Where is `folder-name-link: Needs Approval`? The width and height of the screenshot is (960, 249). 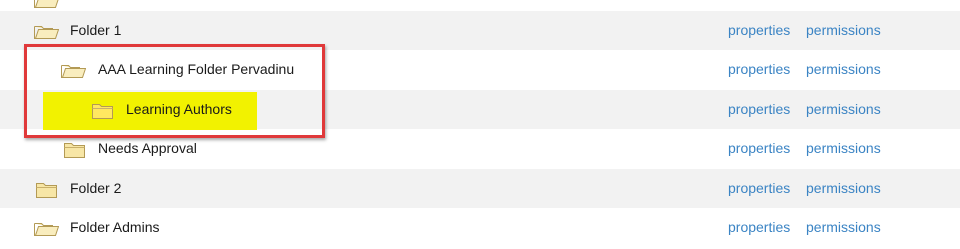 folder-name-link: Needs Approval is located at coordinates (147, 148).